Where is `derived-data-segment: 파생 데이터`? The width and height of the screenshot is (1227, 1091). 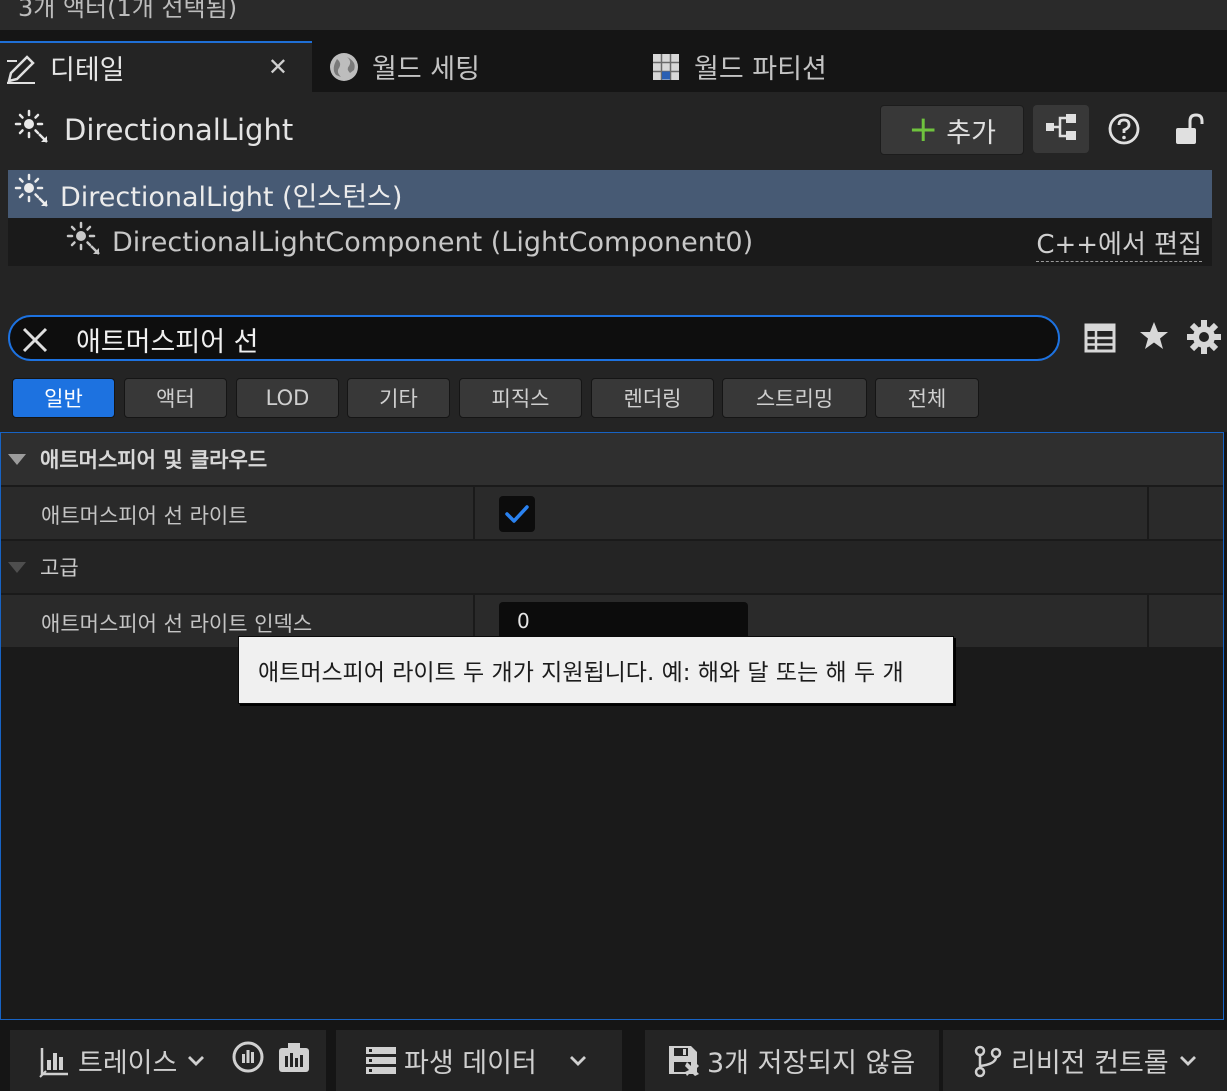
derived-data-segment: 파생 데이터 is located at coordinates (479, 1060).